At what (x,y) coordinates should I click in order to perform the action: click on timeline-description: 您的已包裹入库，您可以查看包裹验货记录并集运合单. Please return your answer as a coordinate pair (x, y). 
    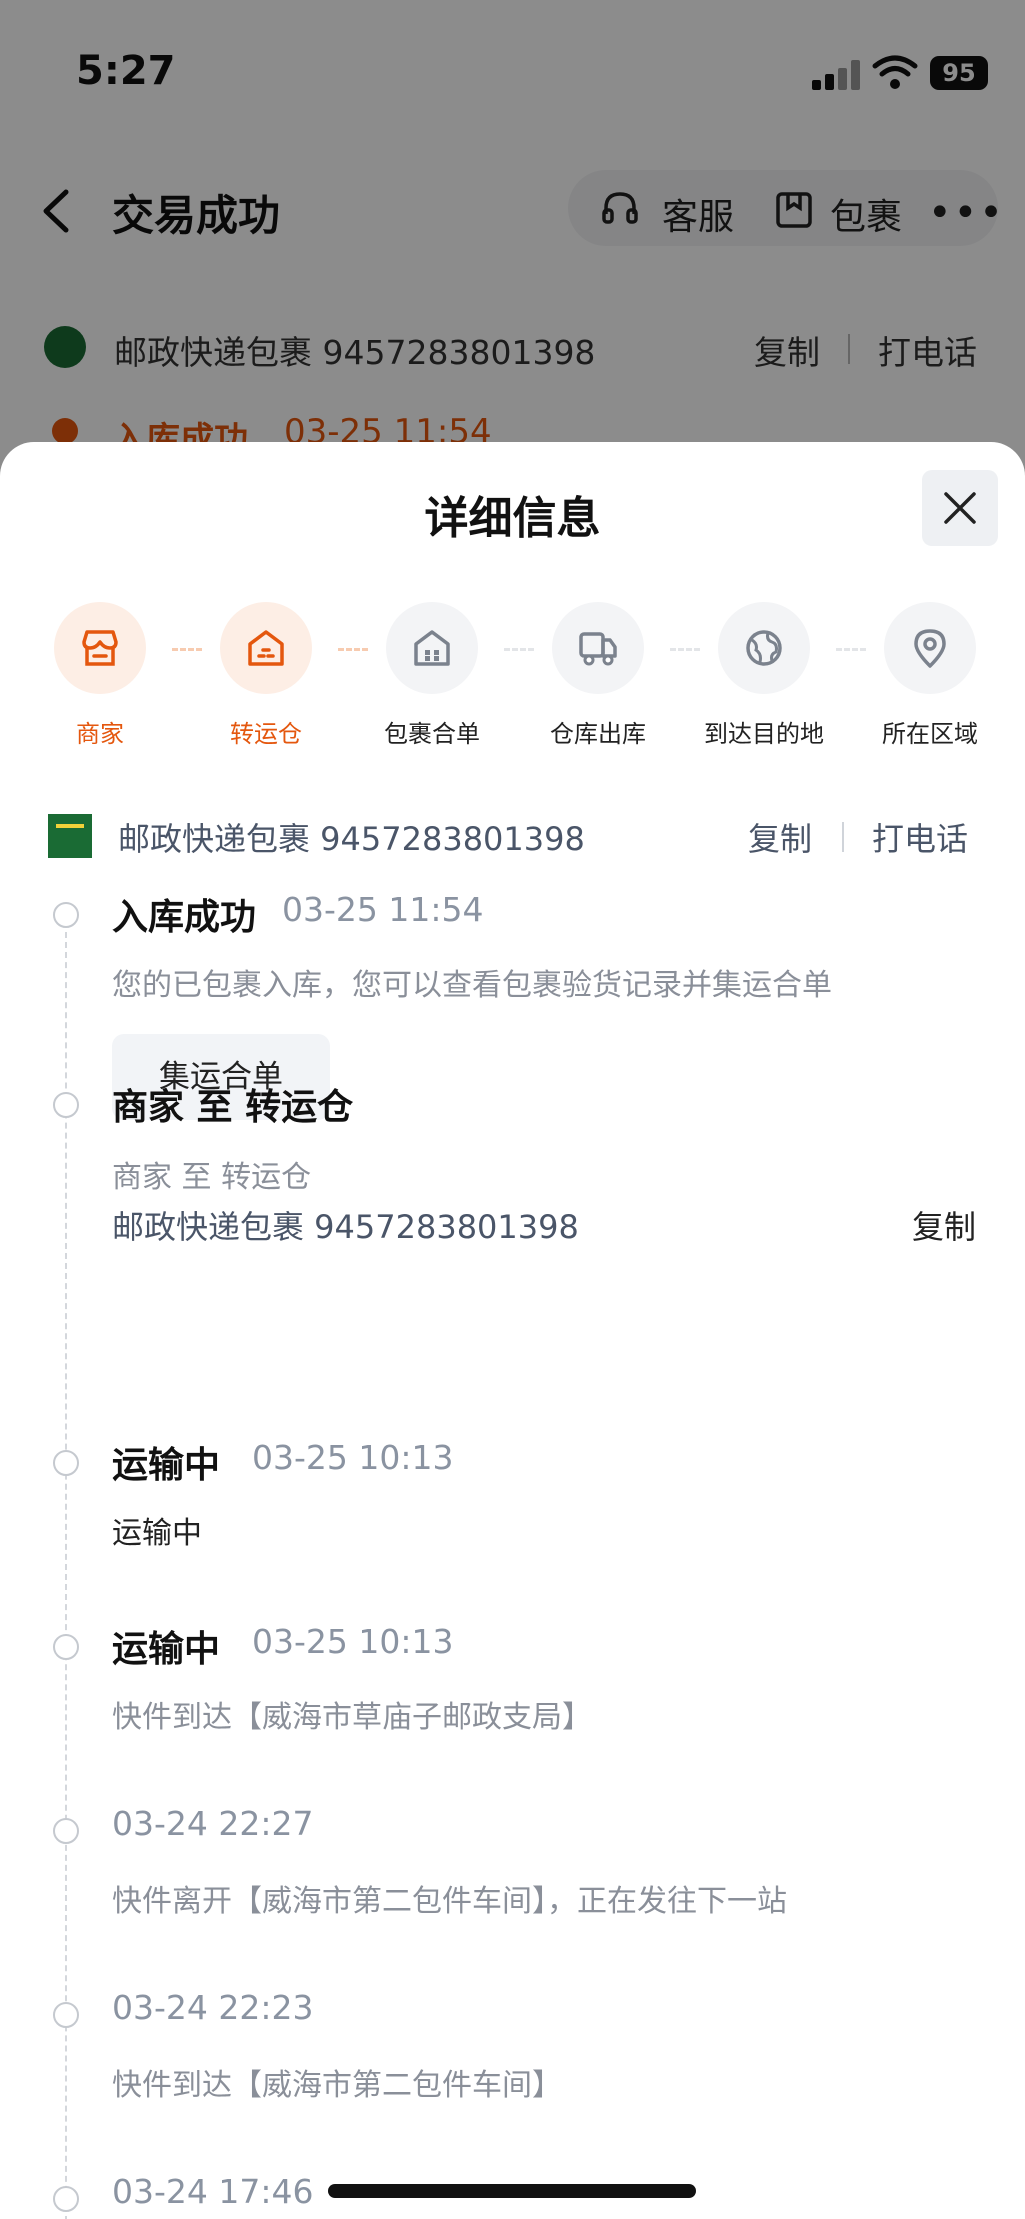
    Looking at the image, I should click on (472, 985).